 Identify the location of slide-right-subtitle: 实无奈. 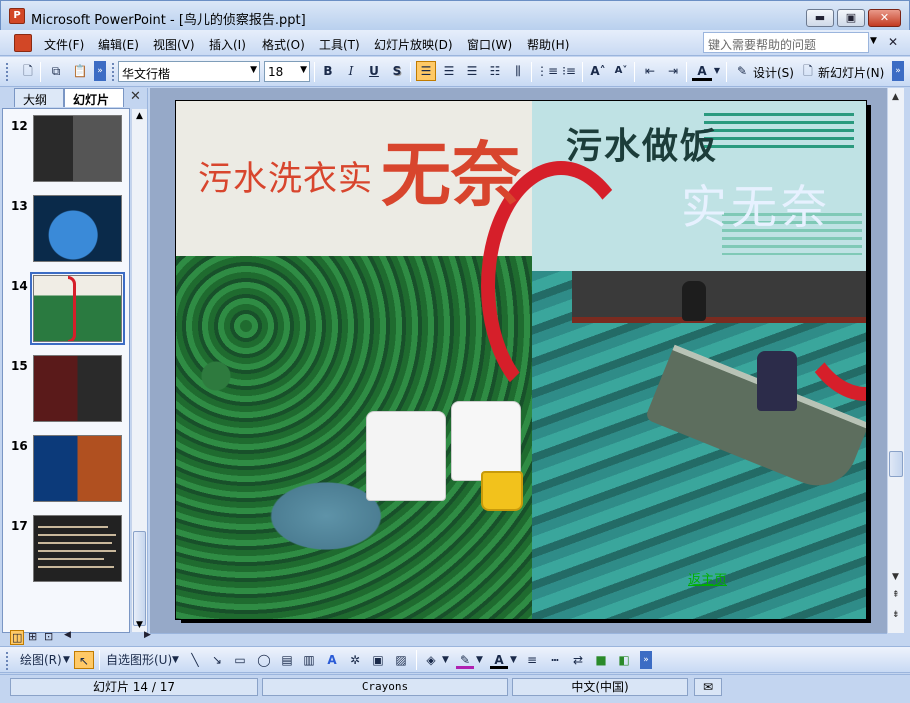
(756, 204).